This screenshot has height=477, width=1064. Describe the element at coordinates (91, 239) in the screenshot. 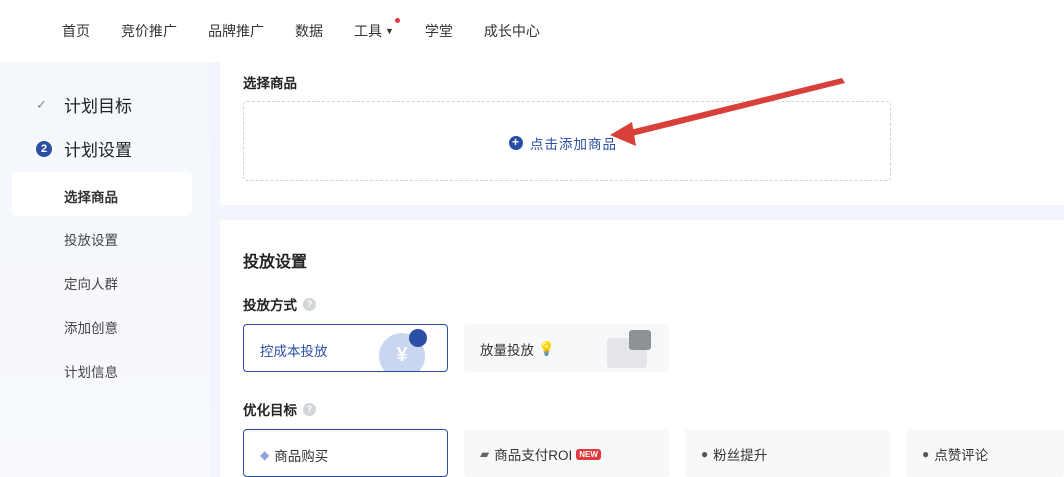

I see `sidebar-item-delivery-settings: 投放设置` at that location.